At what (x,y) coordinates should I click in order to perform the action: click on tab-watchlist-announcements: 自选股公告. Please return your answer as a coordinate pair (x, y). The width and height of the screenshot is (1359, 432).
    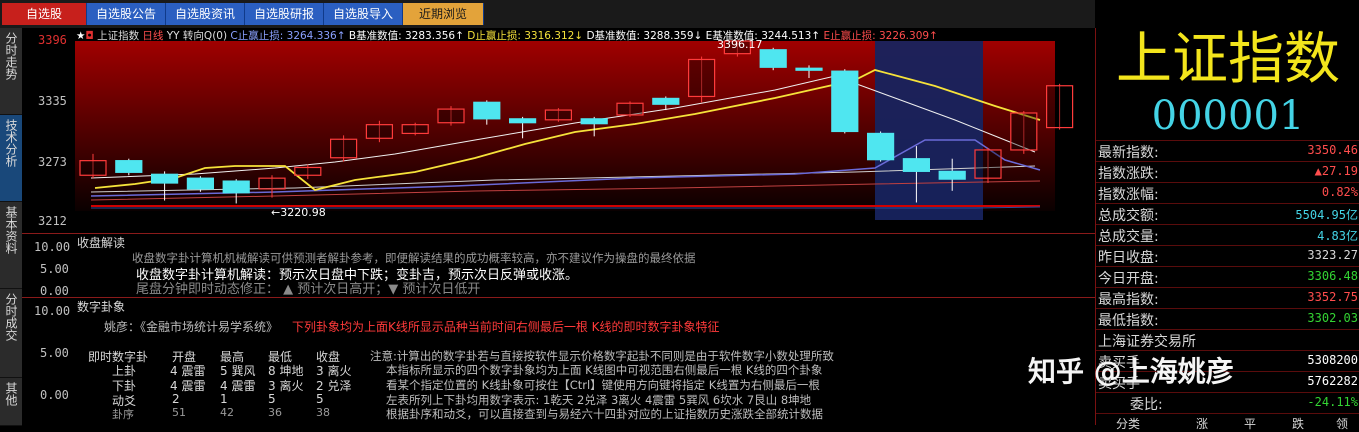
    Looking at the image, I should click on (126, 14).